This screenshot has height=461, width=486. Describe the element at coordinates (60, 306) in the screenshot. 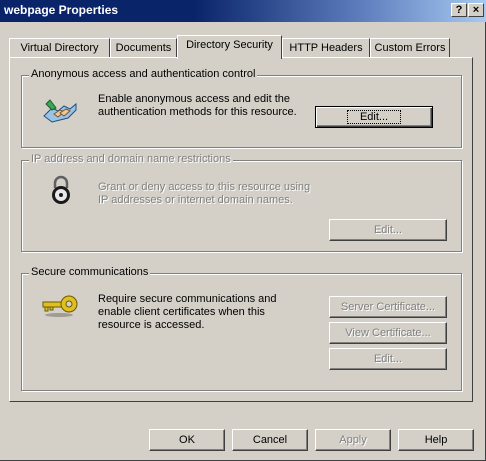

I see `key-icon` at that location.